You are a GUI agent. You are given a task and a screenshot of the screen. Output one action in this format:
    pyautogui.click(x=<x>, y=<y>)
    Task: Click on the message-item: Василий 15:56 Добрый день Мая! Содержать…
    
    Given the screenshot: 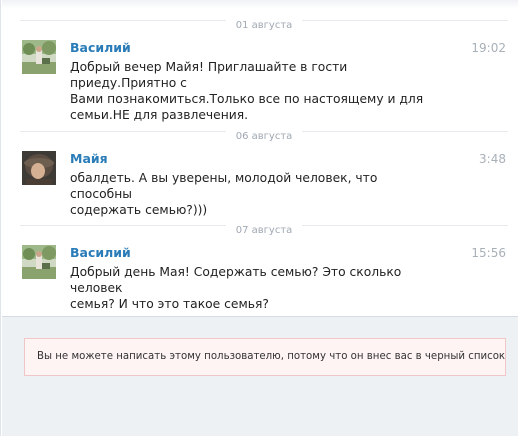 What is the action you would take?
    pyautogui.click(x=265, y=278)
    